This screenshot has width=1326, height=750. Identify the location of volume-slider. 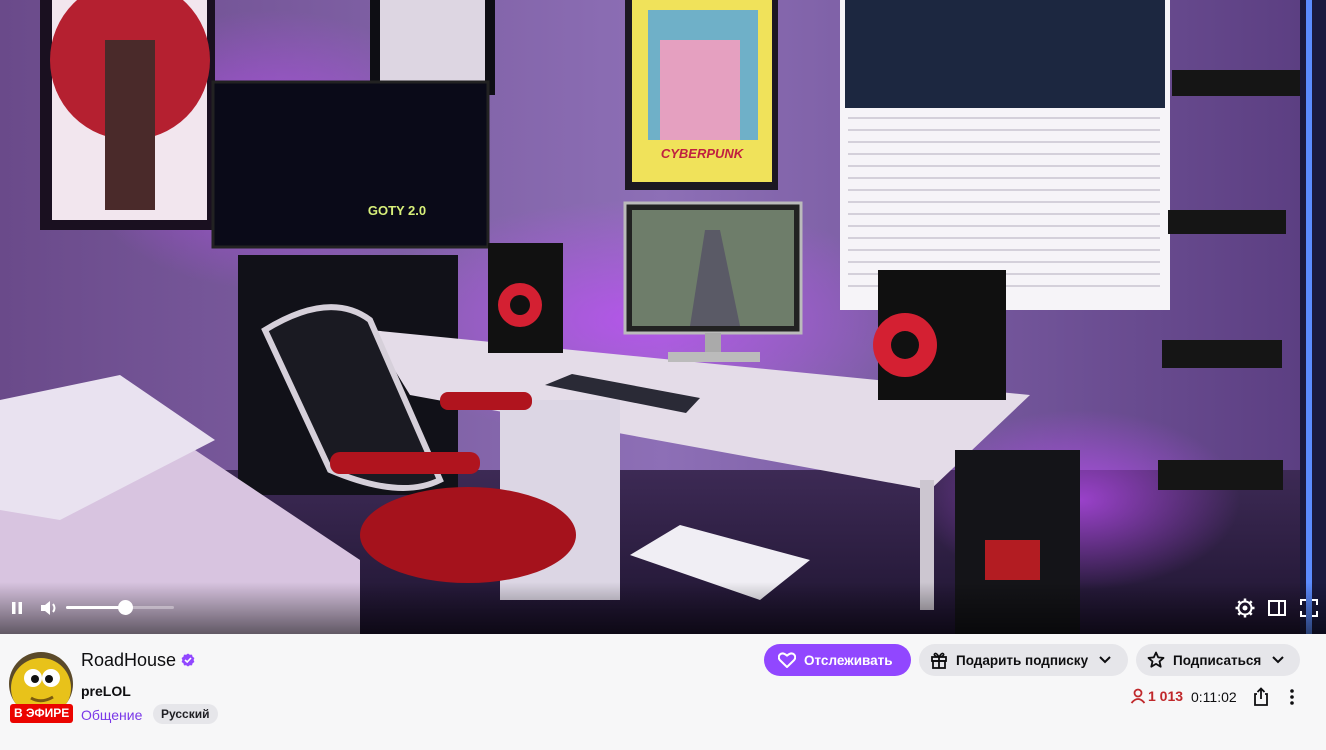
(120, 607).